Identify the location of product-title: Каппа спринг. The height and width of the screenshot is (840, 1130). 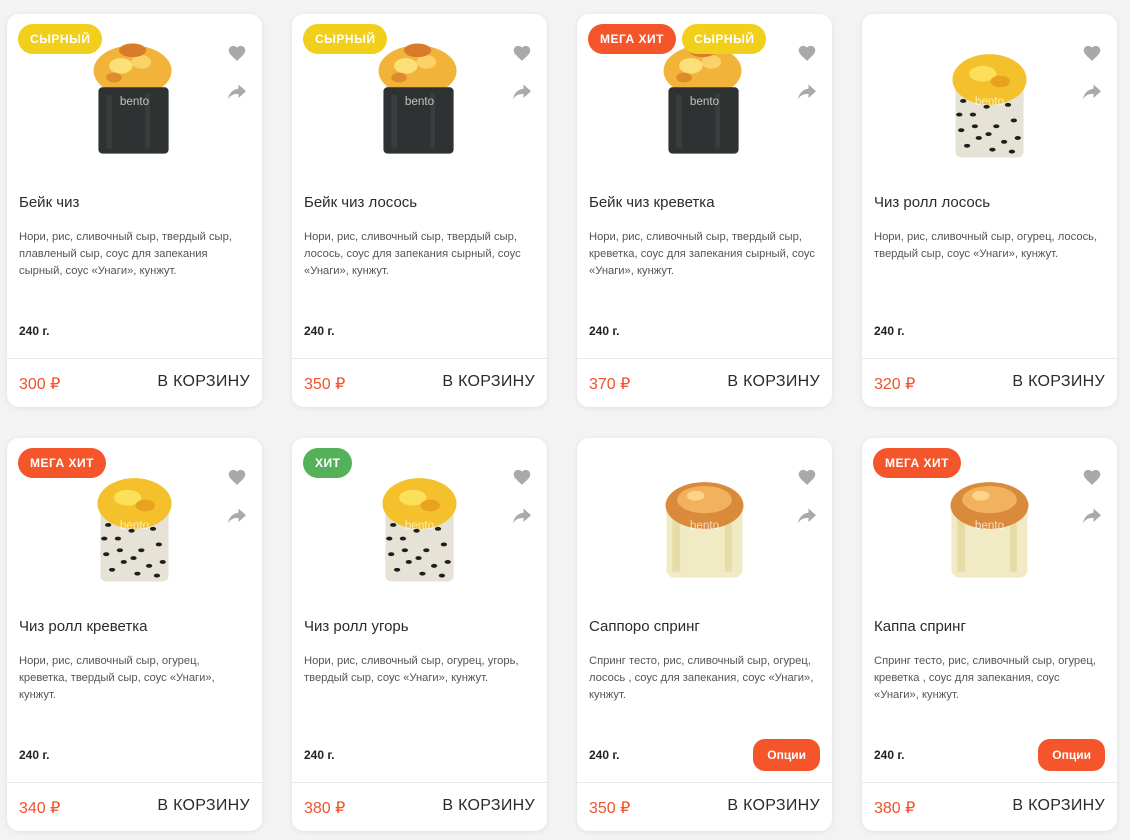
(989, 626).